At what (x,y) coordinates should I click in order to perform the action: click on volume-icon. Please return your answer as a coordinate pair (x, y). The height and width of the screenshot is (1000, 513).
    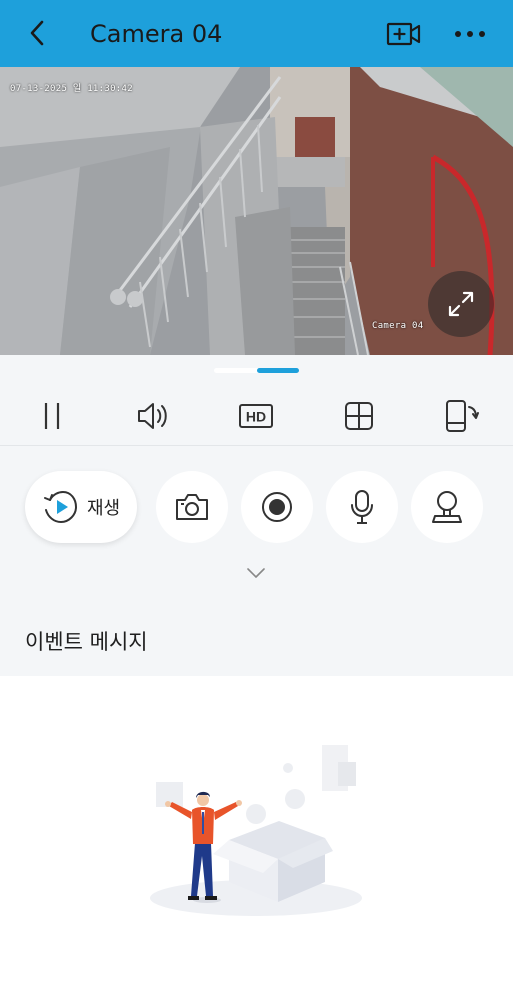
    Looking at the image, I should click on (152, 416).